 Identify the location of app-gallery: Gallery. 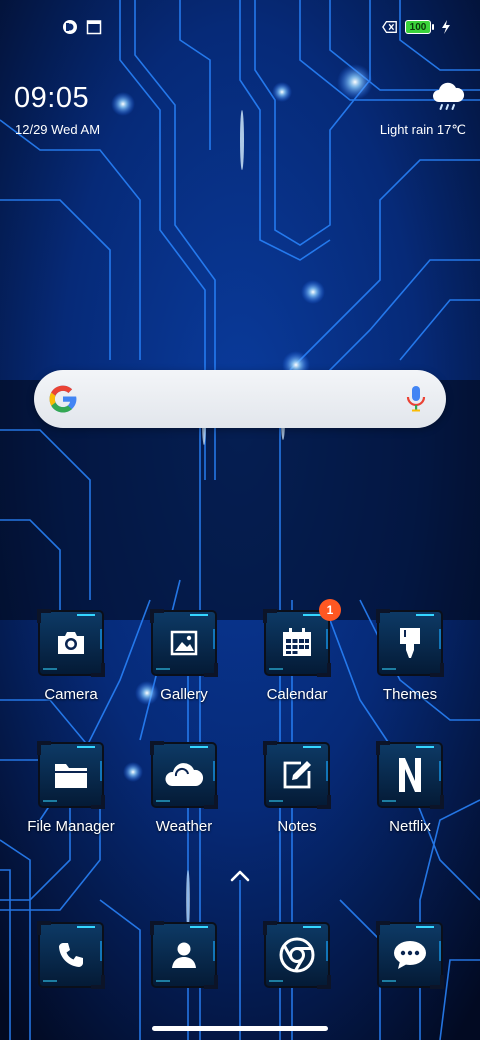
(184, 656).